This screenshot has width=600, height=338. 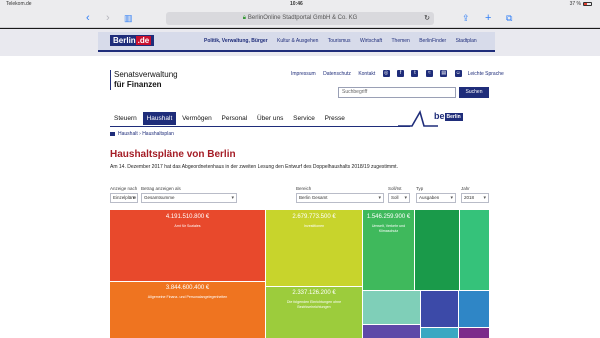 I want to click on search-input: Suchbegriff, so click(x=397, y=92).